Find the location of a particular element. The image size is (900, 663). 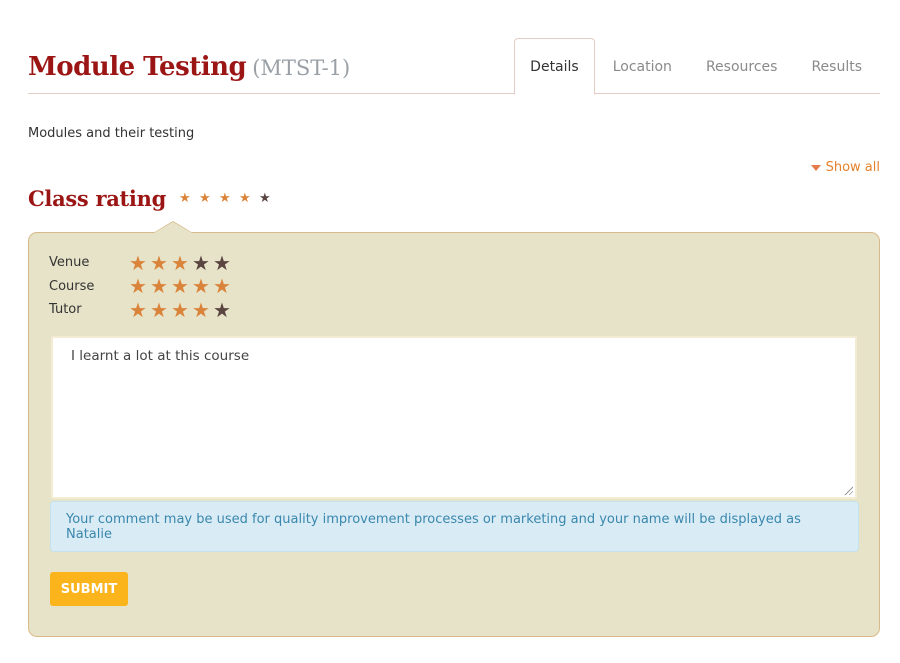

rating-label: Tutor is located at coordinates (65, 310).